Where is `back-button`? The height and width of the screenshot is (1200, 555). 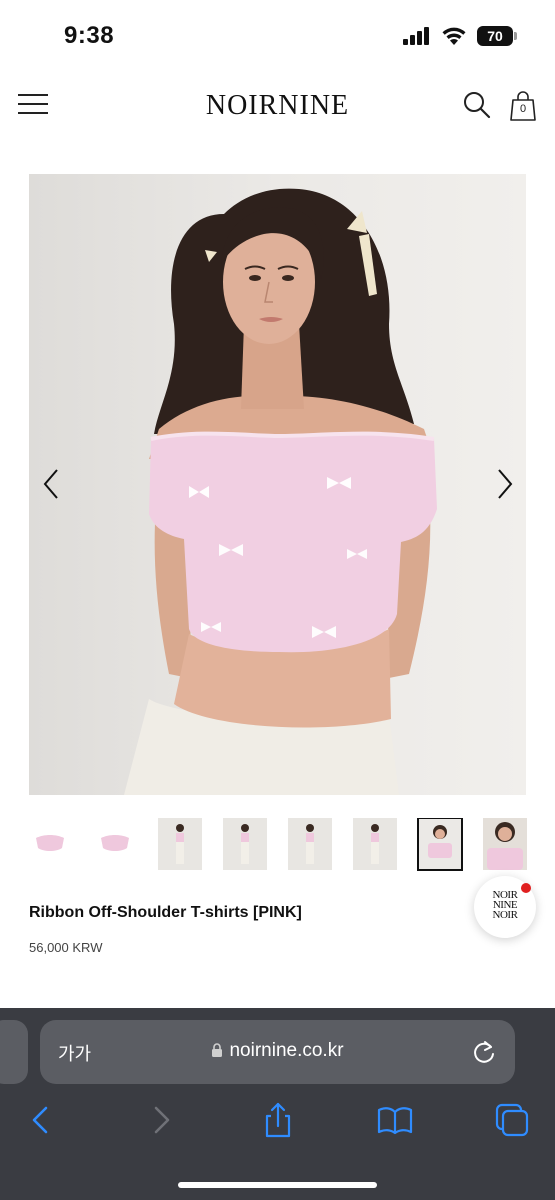 back-button is located at coordinates (42, 1120).